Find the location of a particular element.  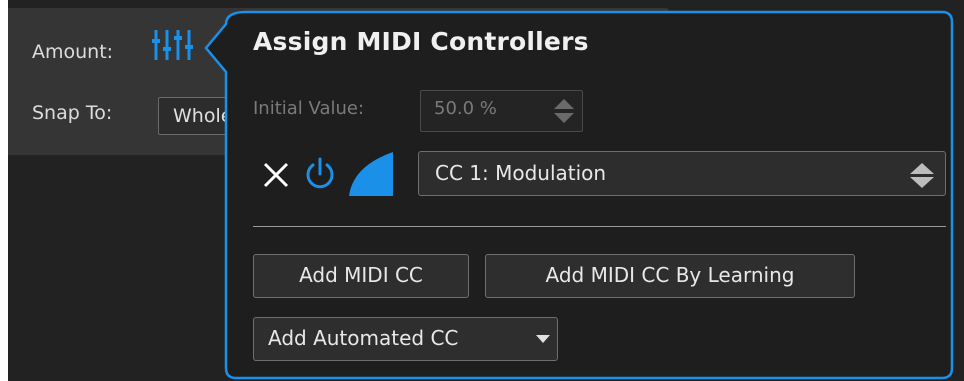

divider is located at coordinates (599, 226).